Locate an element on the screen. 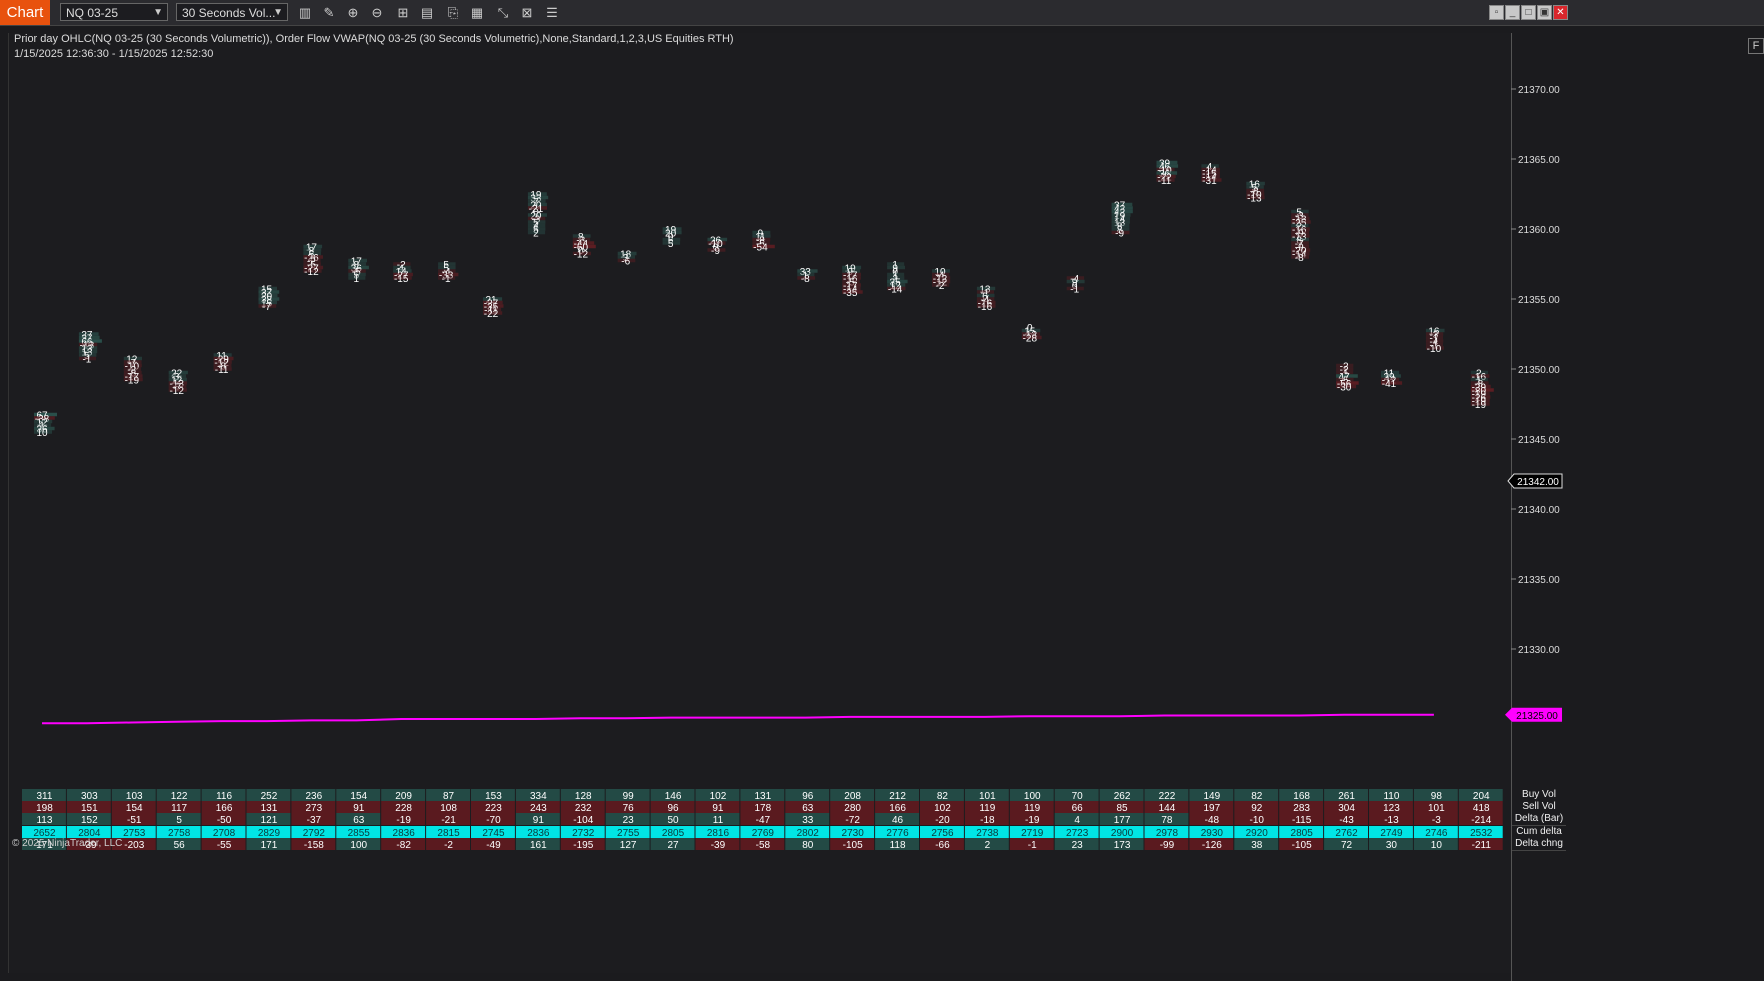 Image resolution: width=1764 pixels, height=981 pixels. summary-sell-vol-value: 280 is located at coordinates (852, 808).